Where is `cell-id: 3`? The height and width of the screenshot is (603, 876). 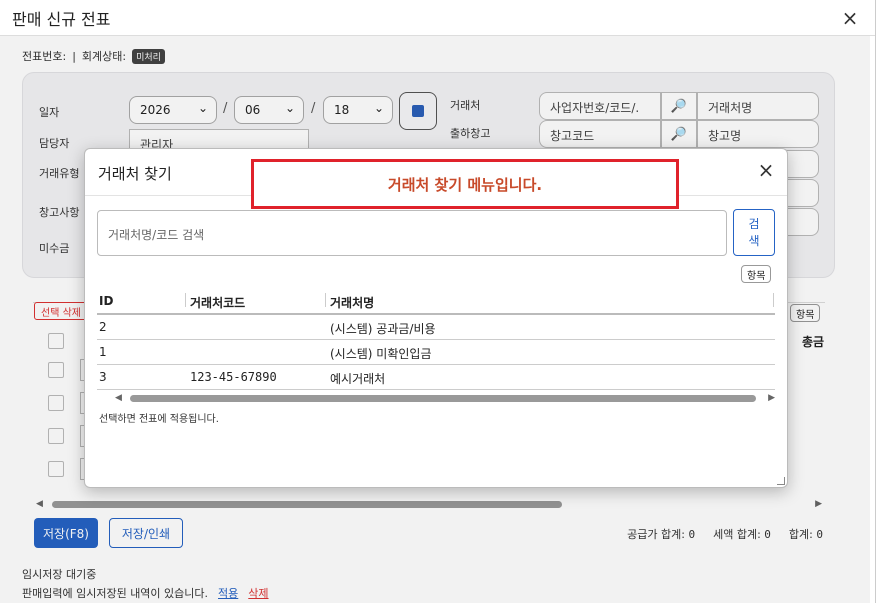 cell-id: 3 is located at coordinates (103, 377).